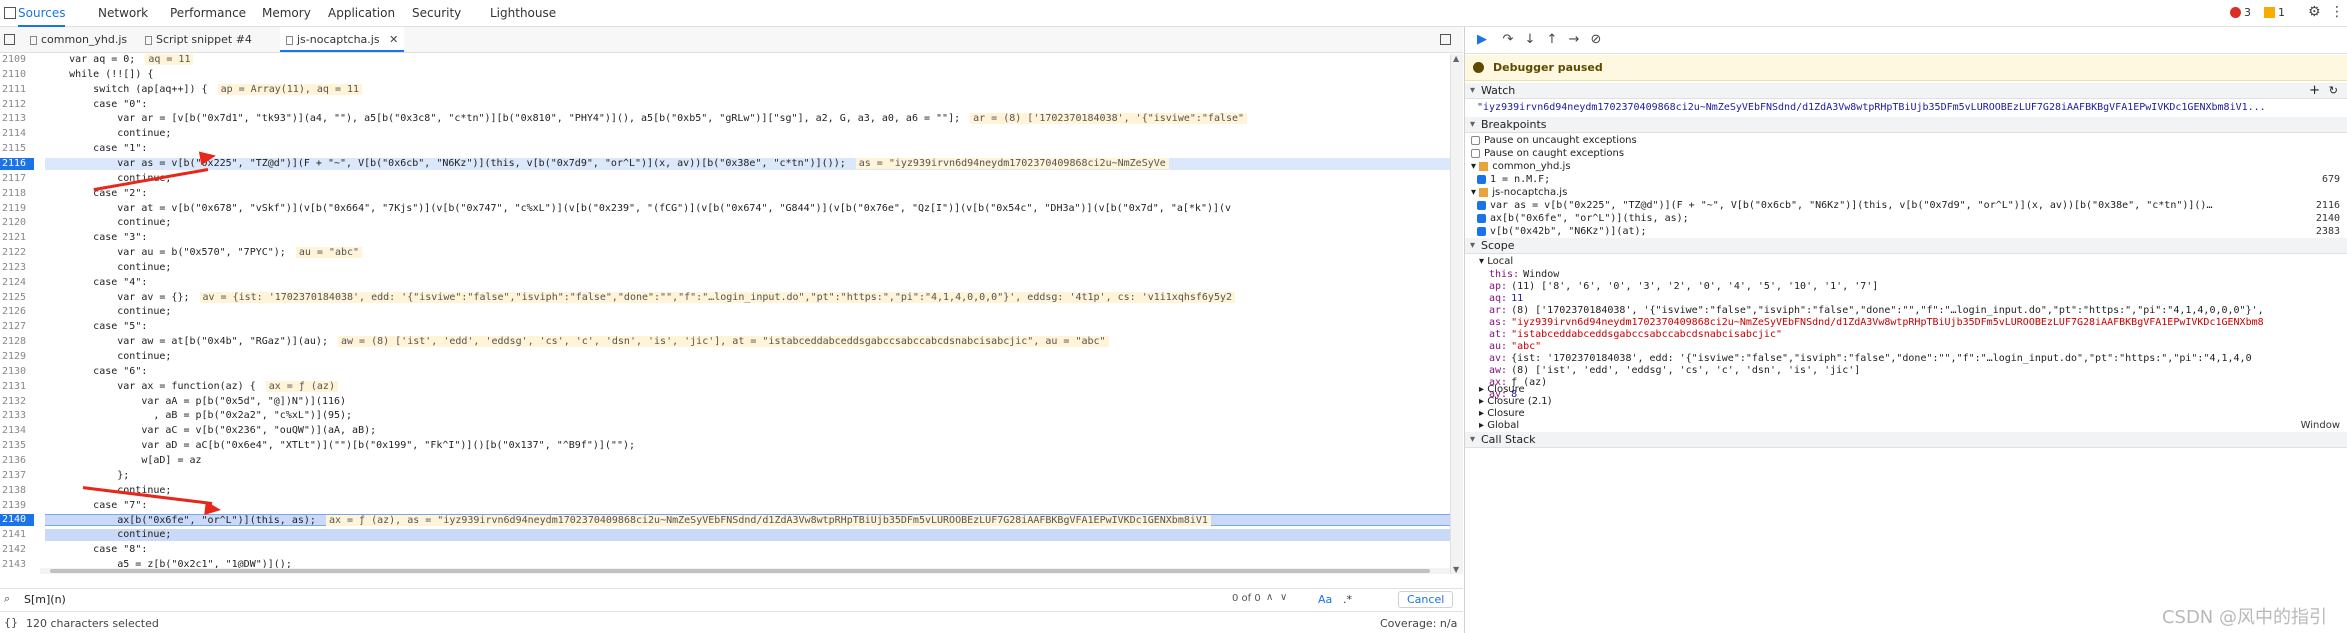 This screenshot has width=2347, height=633. Describe the element at coordinates (286, 13) in the screenshot. I see `devtools-tab-memory: Memory` at that location.